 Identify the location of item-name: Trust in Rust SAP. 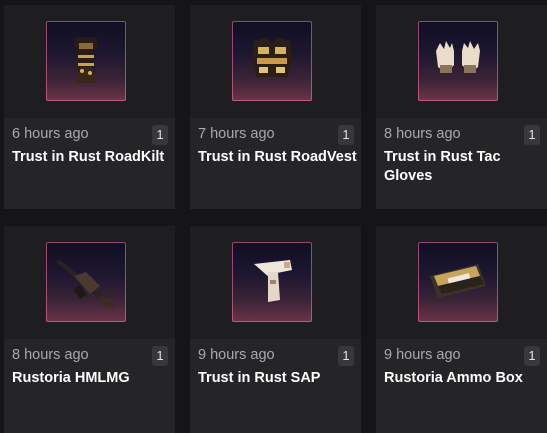
(278, 378).